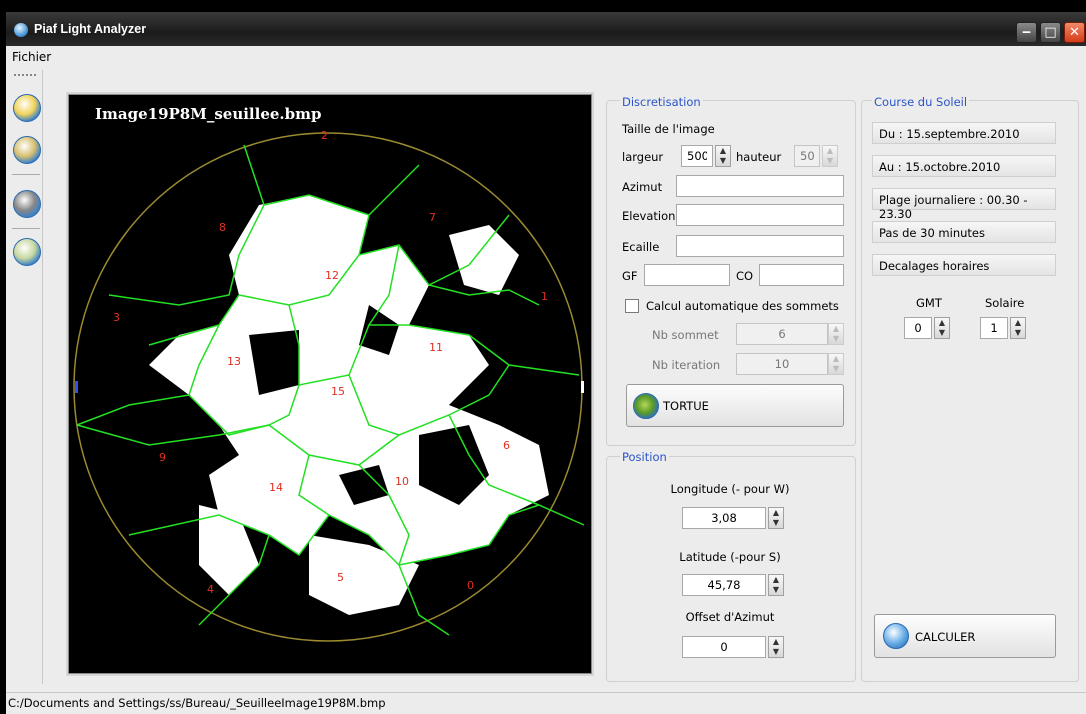 The width and height of the screenshot is (1086, 714). Describe the element at coordinates (21, 30) in the screenshot. I see `app-icon` at that location.